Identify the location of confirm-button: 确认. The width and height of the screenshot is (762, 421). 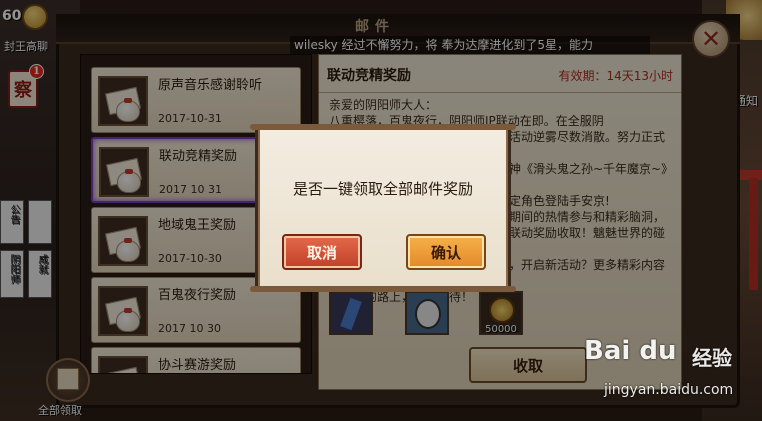
(446, 252).